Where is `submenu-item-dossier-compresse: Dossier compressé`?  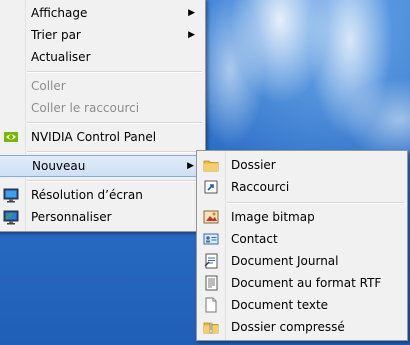 submenu-item-dossier-compresse: Dossier compressé is located at coordinates (302, 327).